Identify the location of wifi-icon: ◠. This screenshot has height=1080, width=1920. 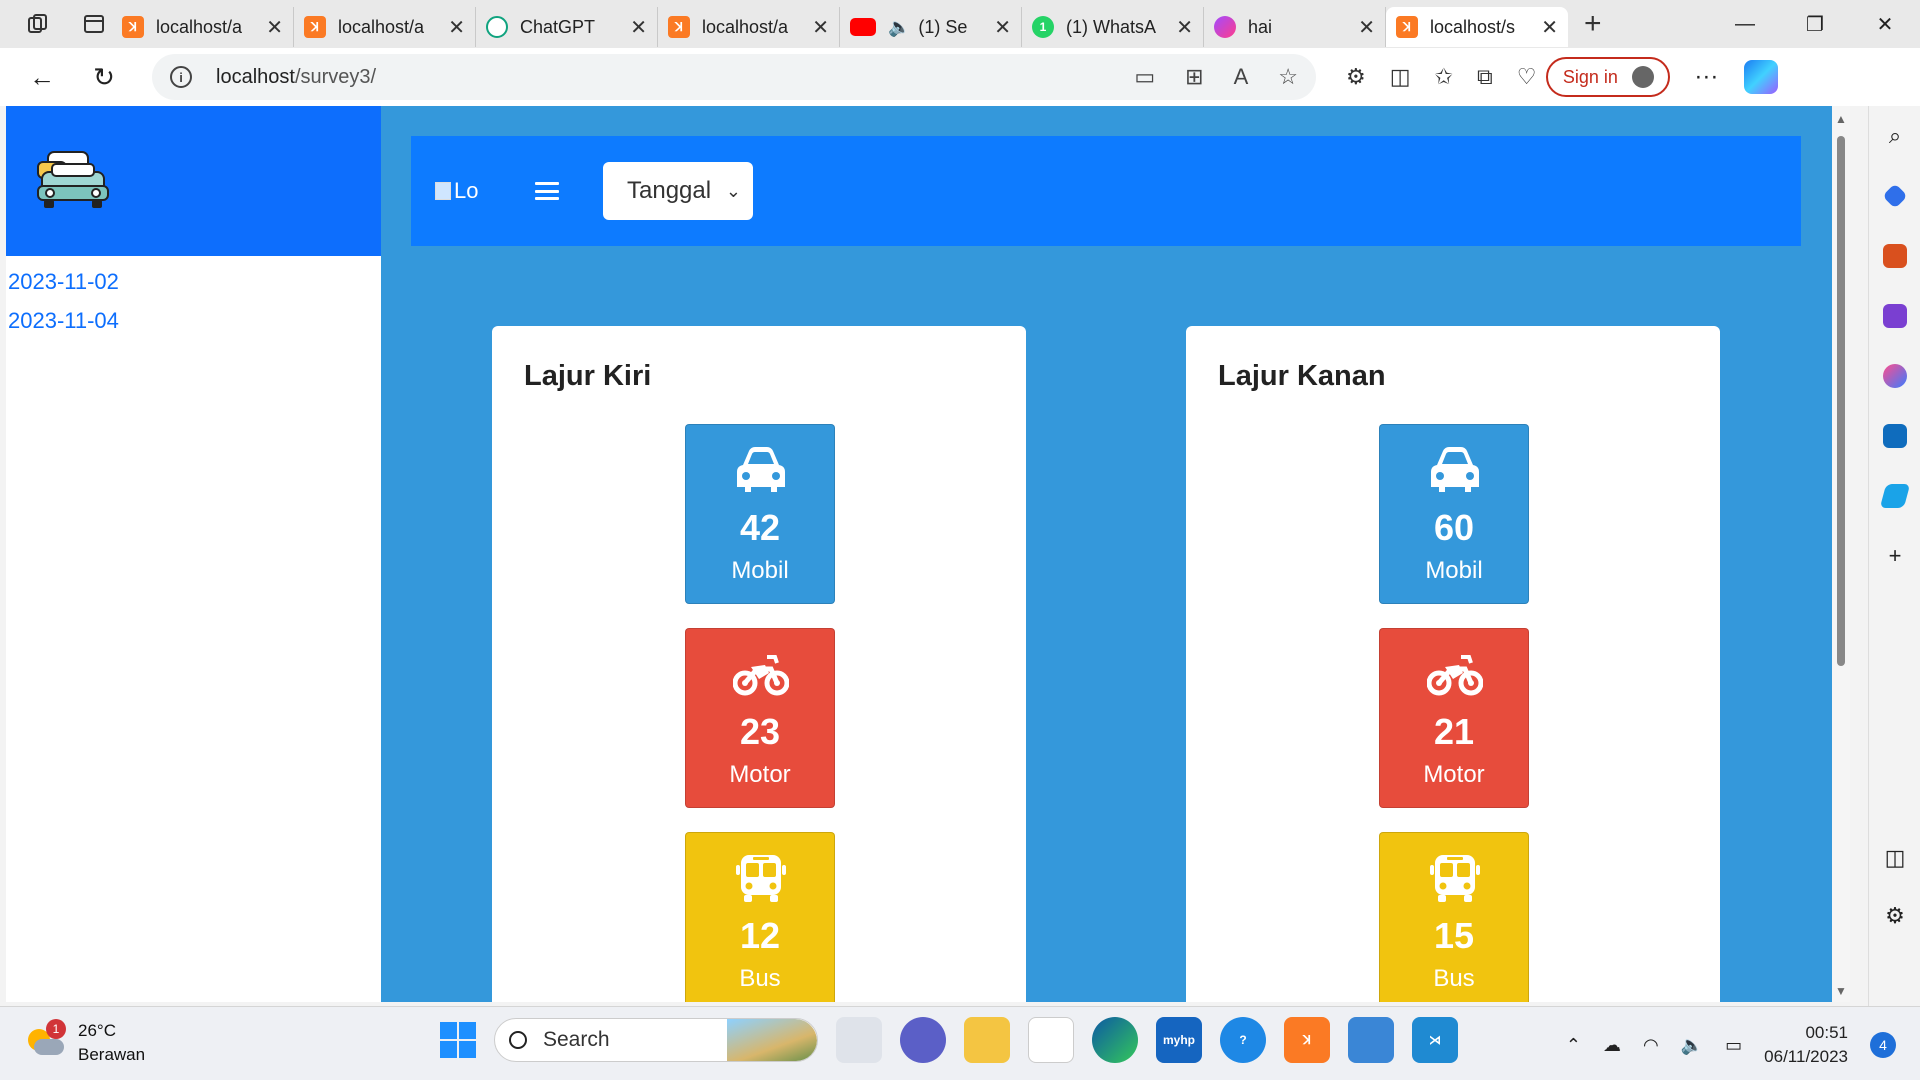
(1651, 1045).